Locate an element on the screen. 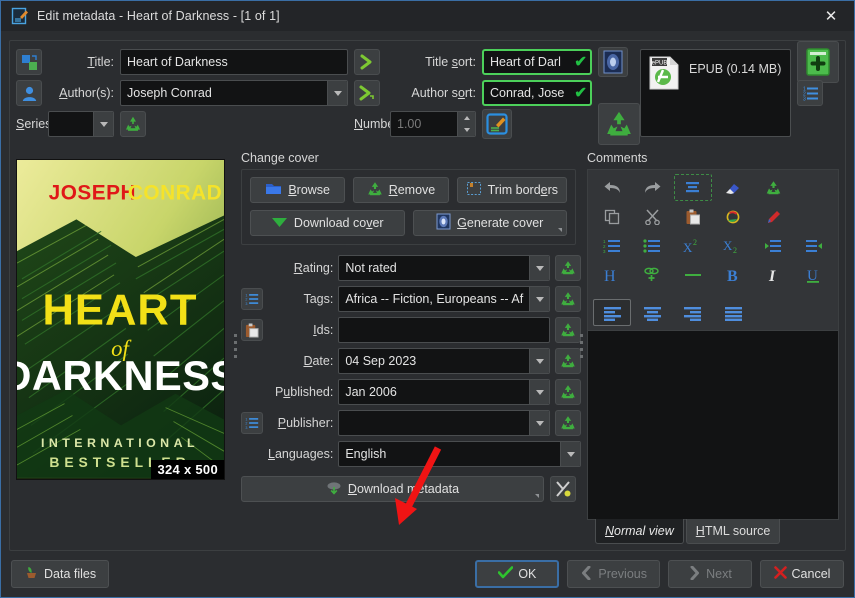 The height and width of the screenshot is (598, 855). subscript-icon: X 2 is located at coordinates (733, 245).